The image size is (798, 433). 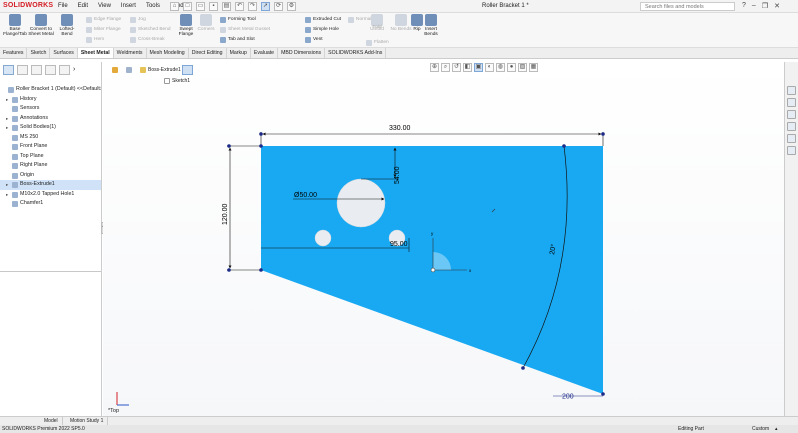 What do you see at coordinates (776, 429) in the screenshot?
I see `units-dropdown-icon: ▴` at bounding box center [776, 429].